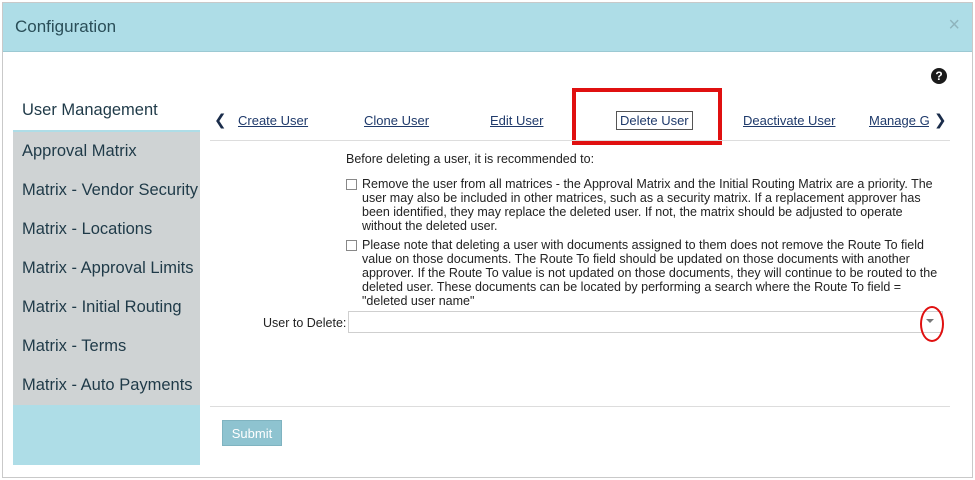 The image size is (975, 480). Describe the element at coordinates (305, 323) in the screenshot. I see `user-to-delete-label: User to Delete:` at that location.